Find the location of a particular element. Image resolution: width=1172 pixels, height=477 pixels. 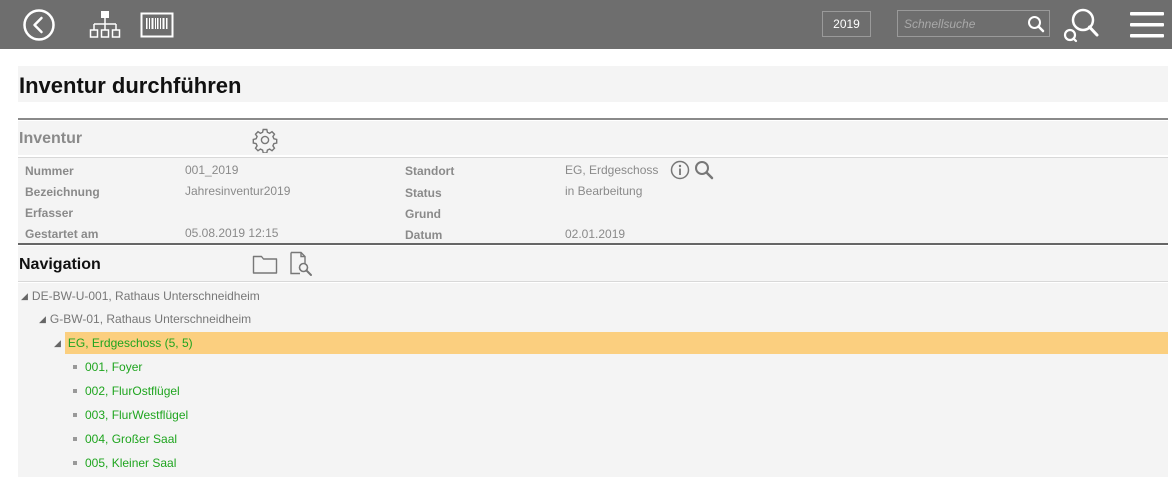

tree-node-label: EG, Erdgeschoss (5, 5) is located at coordinates (616, 343).